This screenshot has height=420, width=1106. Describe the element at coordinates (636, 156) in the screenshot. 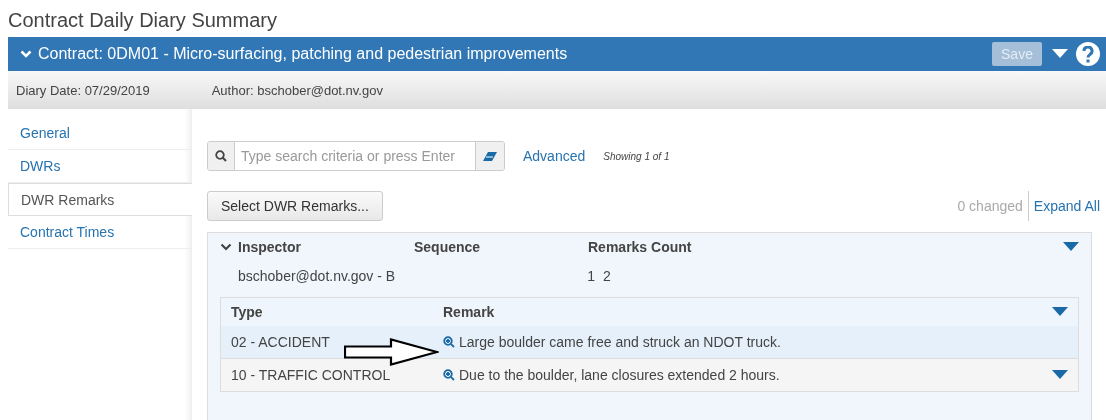

I see `result-count: Showing 1 of 1` at that location.